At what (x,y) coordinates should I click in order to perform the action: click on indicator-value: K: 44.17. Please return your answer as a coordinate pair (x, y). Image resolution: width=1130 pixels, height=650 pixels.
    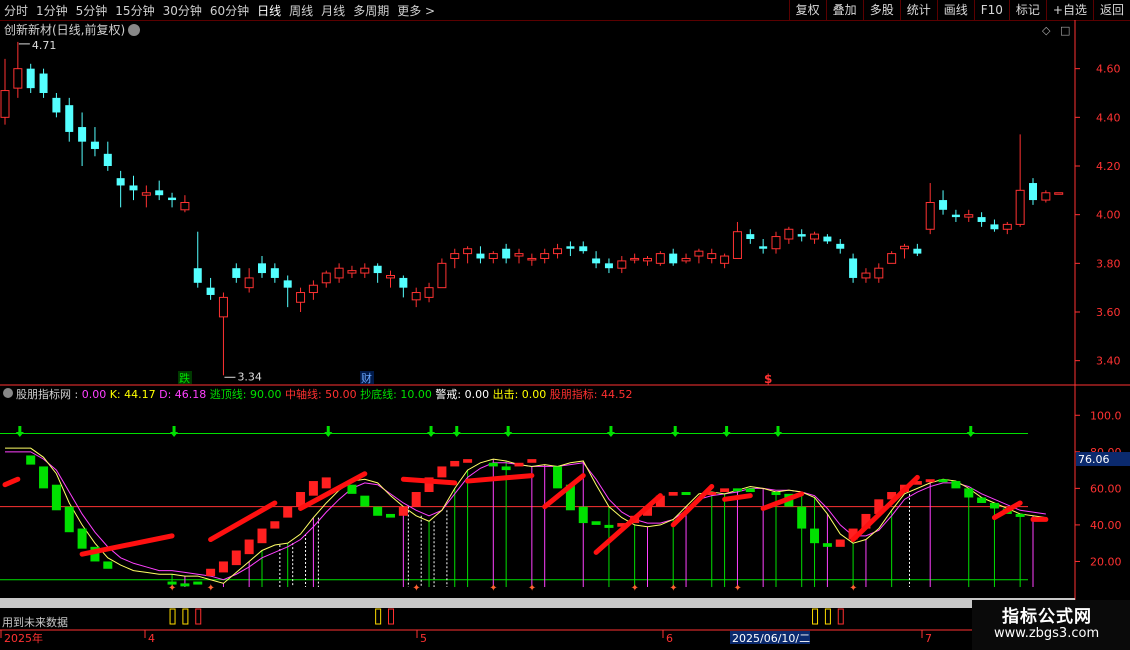
    Looking at the image, I should click on (134, 394).